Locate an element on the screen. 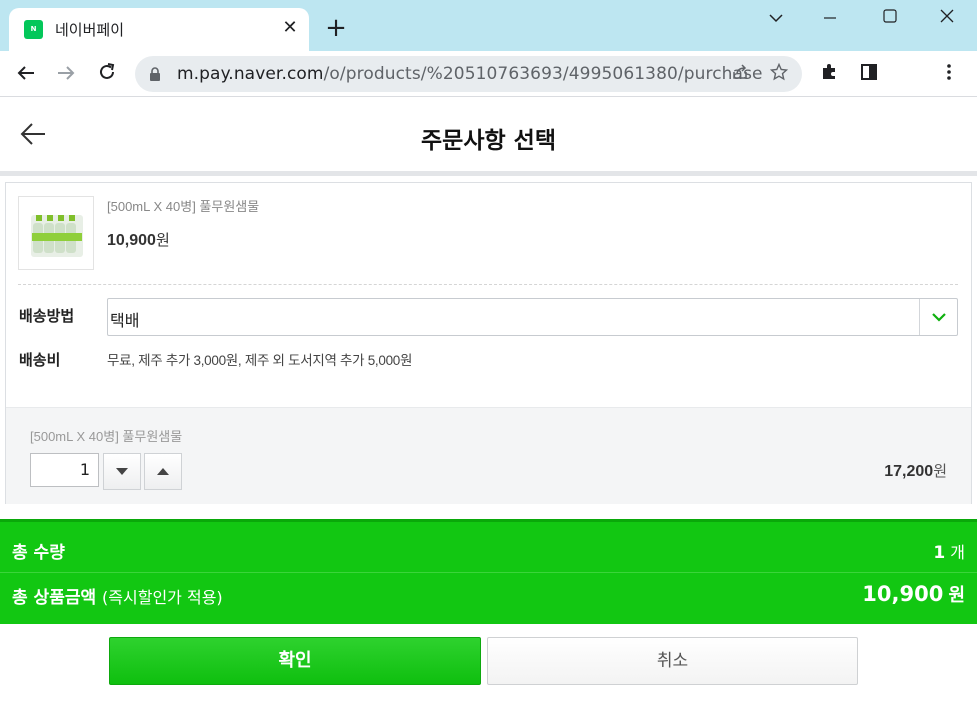 This screenshot has width=977, height=706. page-title: 주문사항 선택 is located at coordinates (488, 141).